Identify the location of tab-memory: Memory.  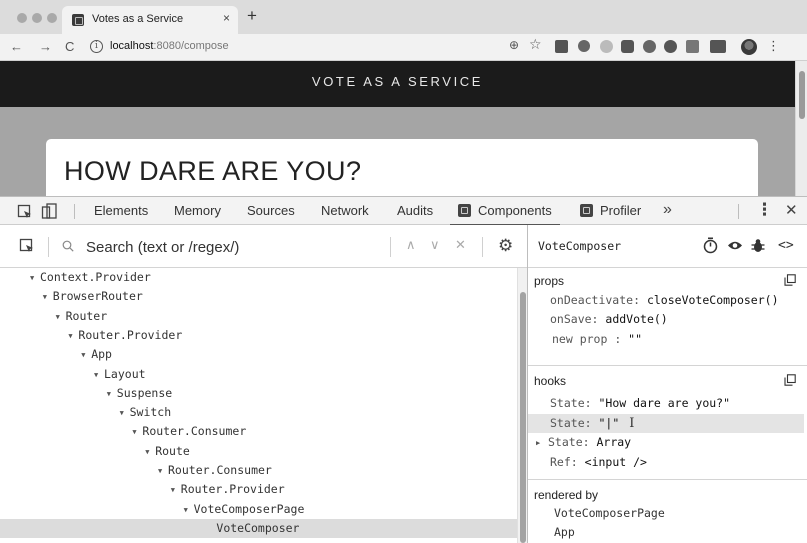
(197, 210).